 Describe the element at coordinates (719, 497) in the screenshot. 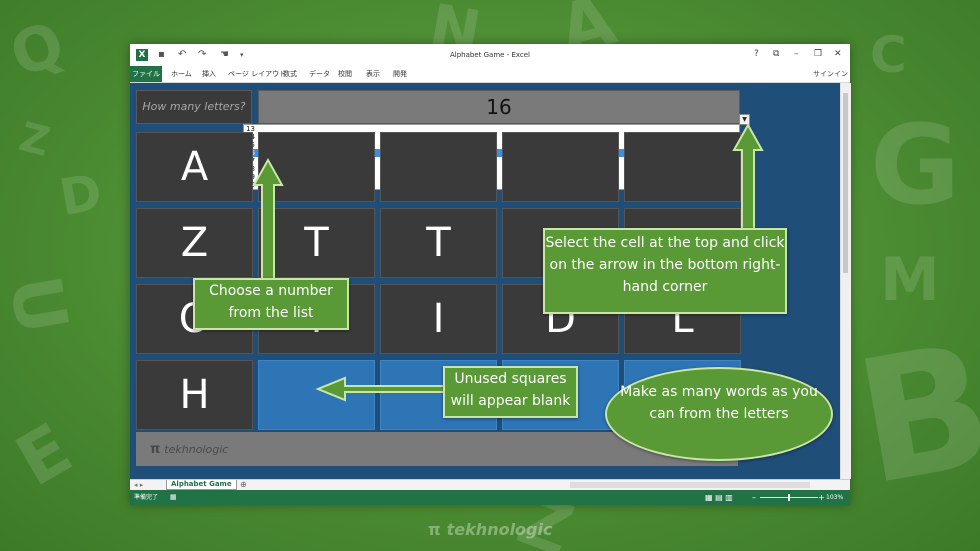

I see `view-buttons-icon: ▦ ▤ ▥` at that location.